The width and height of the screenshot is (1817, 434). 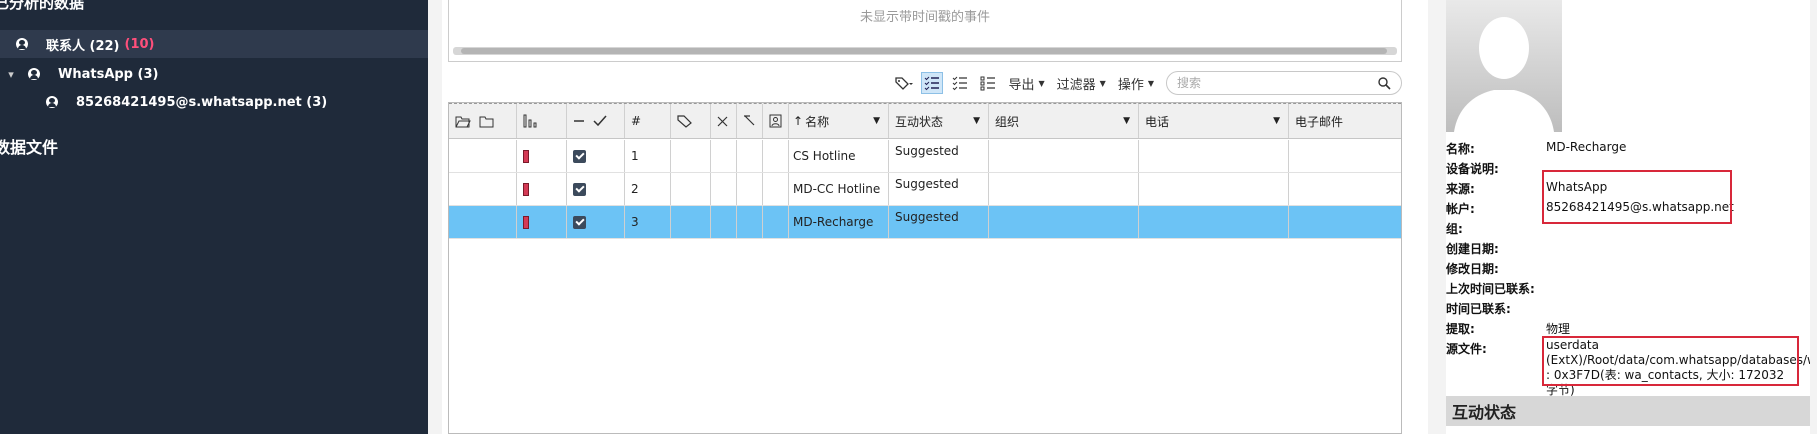 What do you see at coordinates (1277, 83) in the screenshot?
I see `search-input` at bounding box center [1277, 83].